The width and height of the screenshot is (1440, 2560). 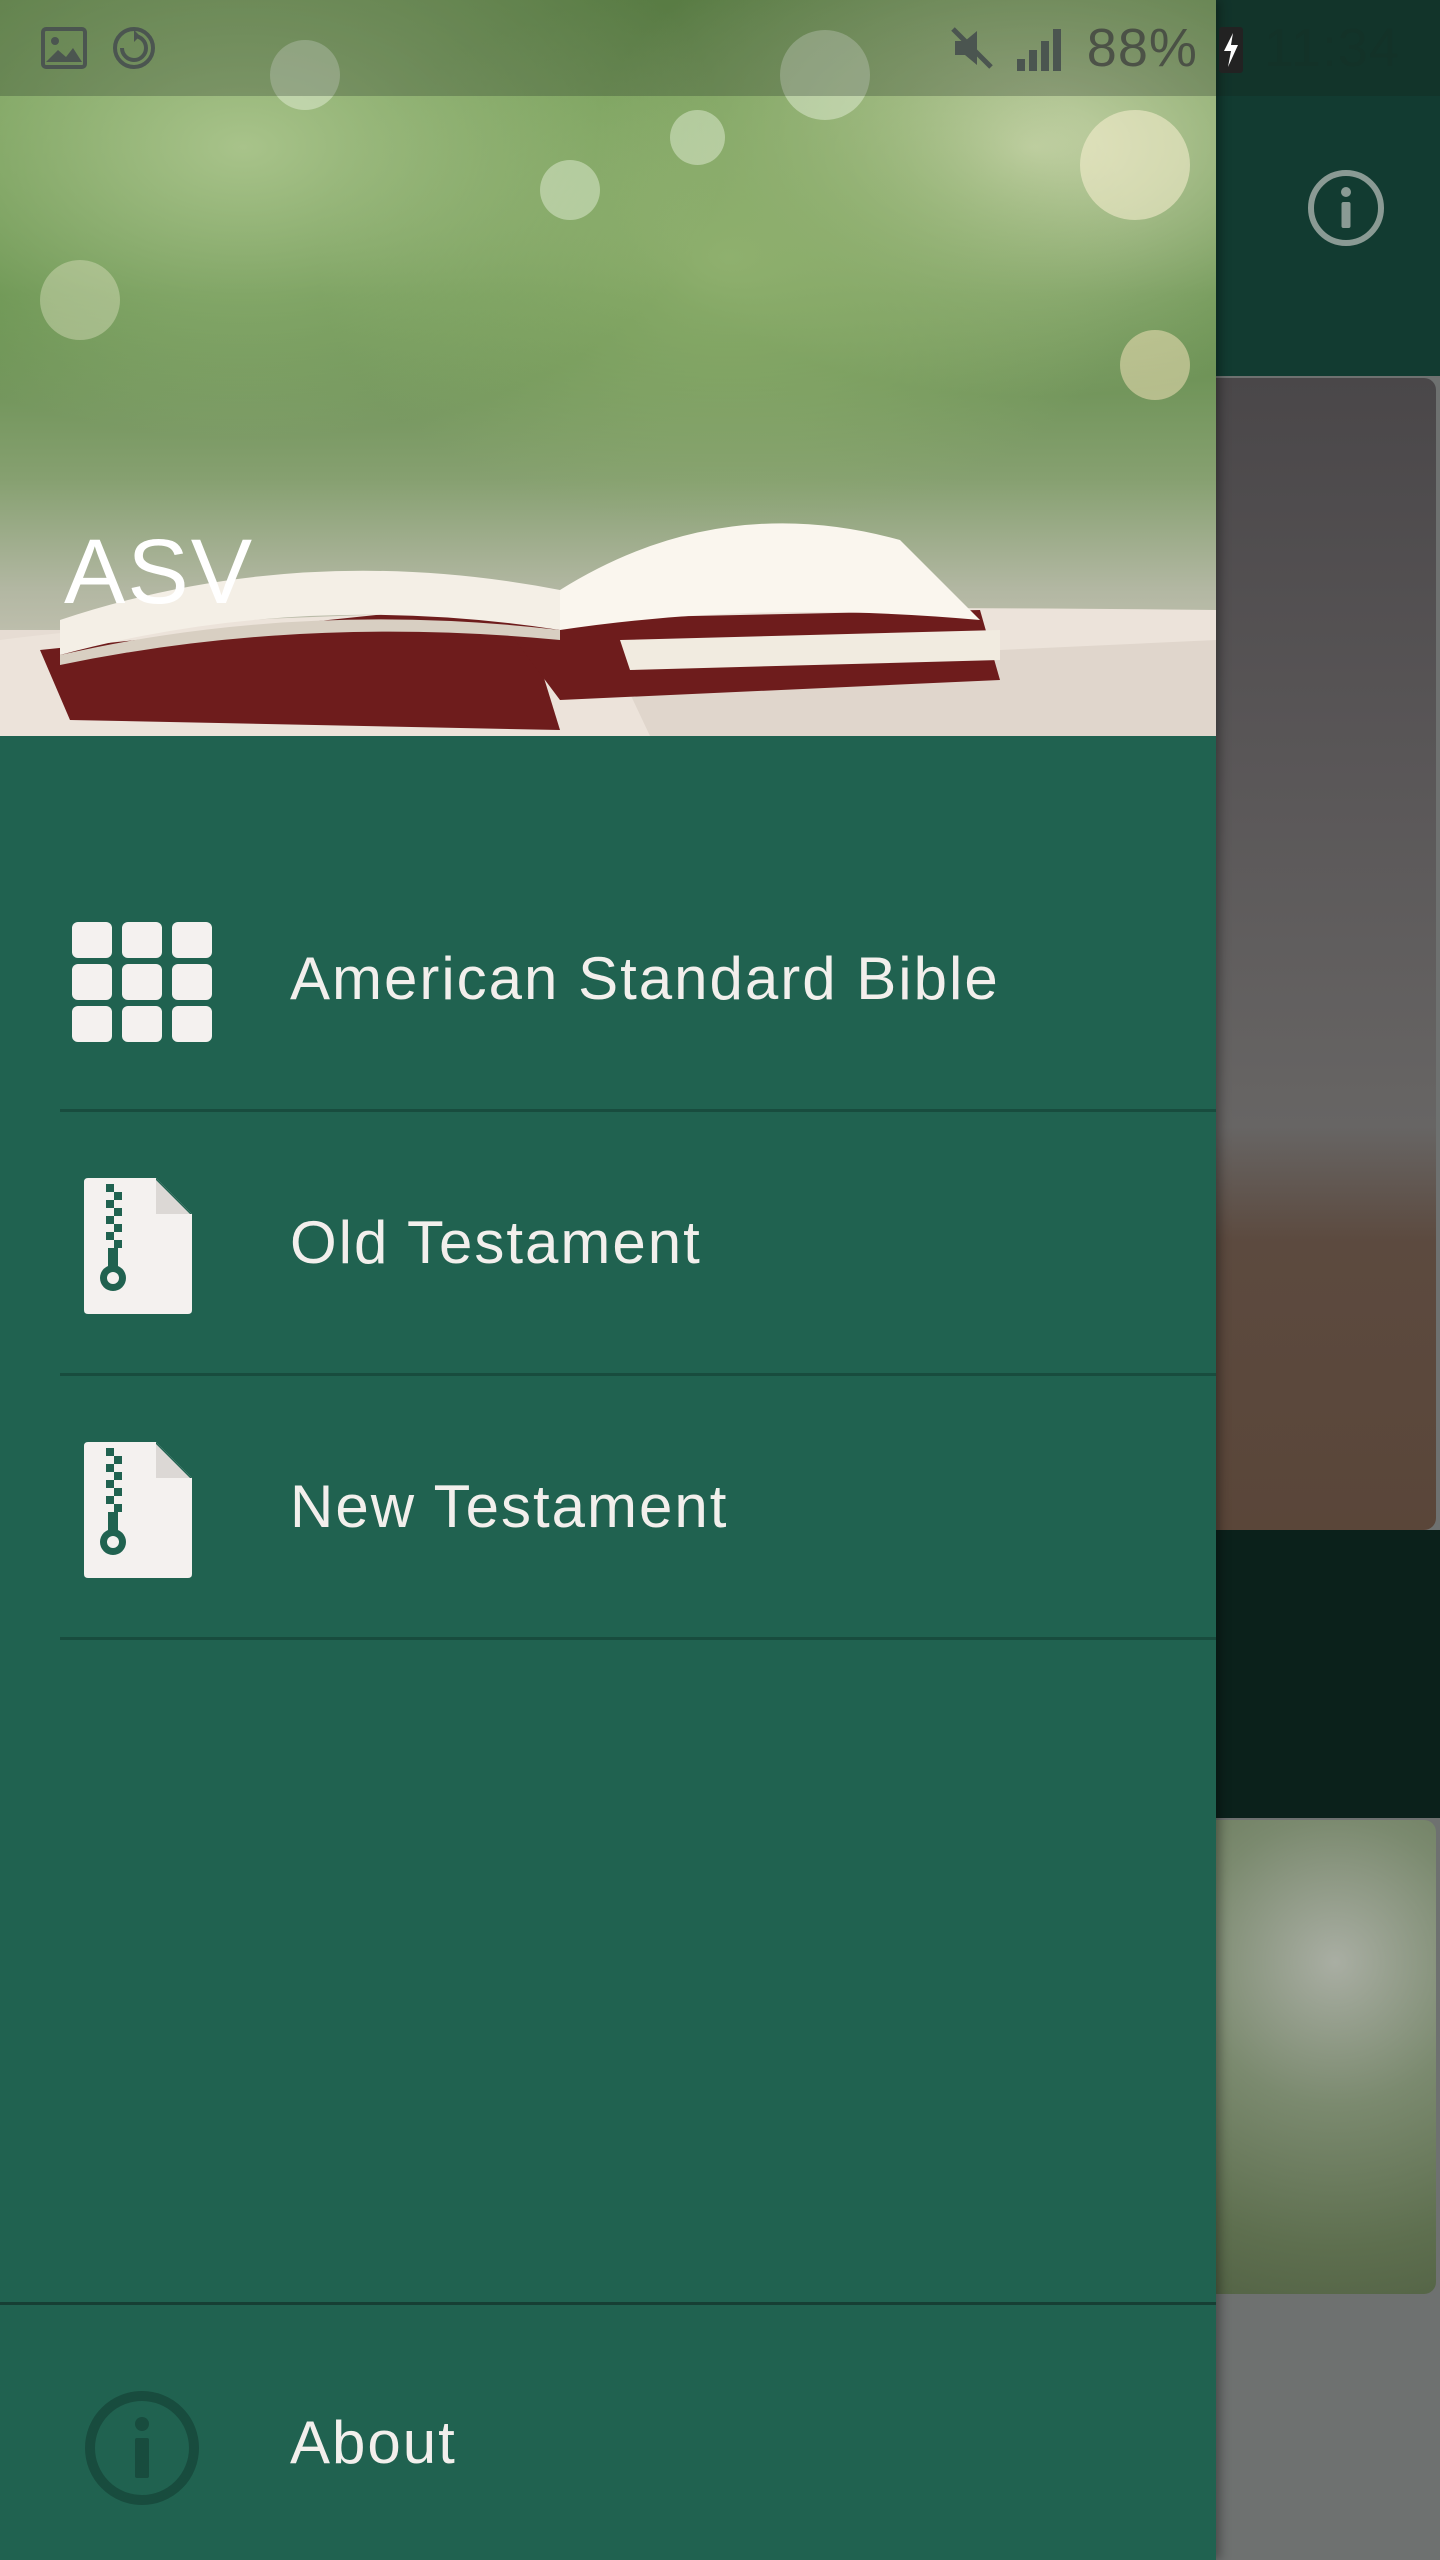 I want to click on menu-item-american-standard-bible: American Standard Bible, so click(x=608, y=980).